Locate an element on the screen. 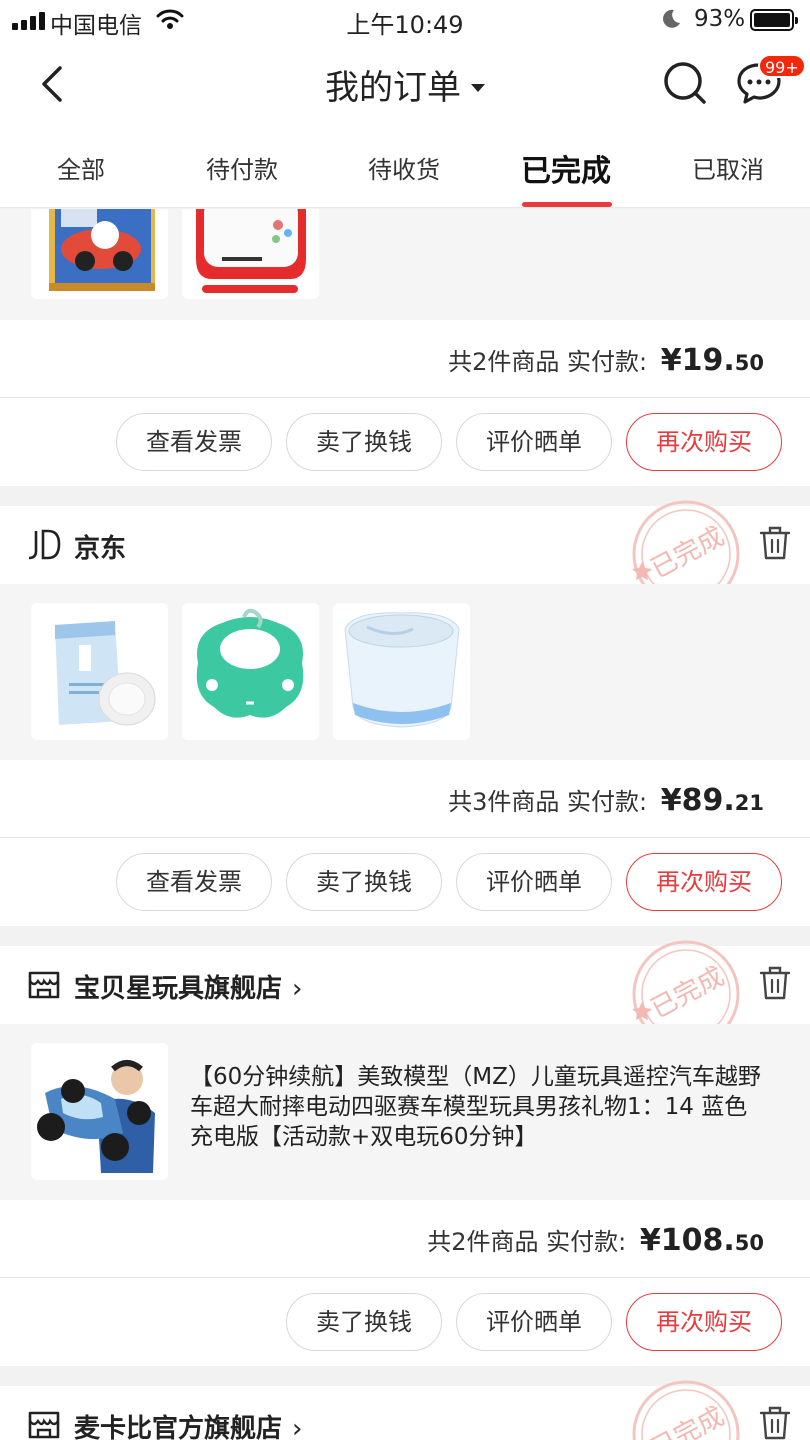 The width and height of the screenshot is (810, 1440). order-header: 麦卡比官方旗舰店 › 已完成 is located at coordinates (405, 1410).